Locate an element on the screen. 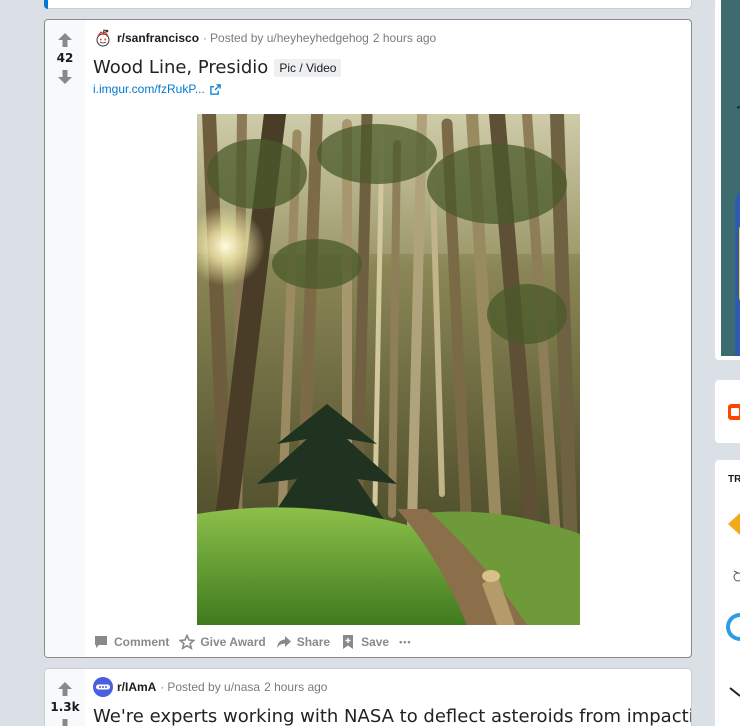  share-button: Share is located at coordinates (303, 642).